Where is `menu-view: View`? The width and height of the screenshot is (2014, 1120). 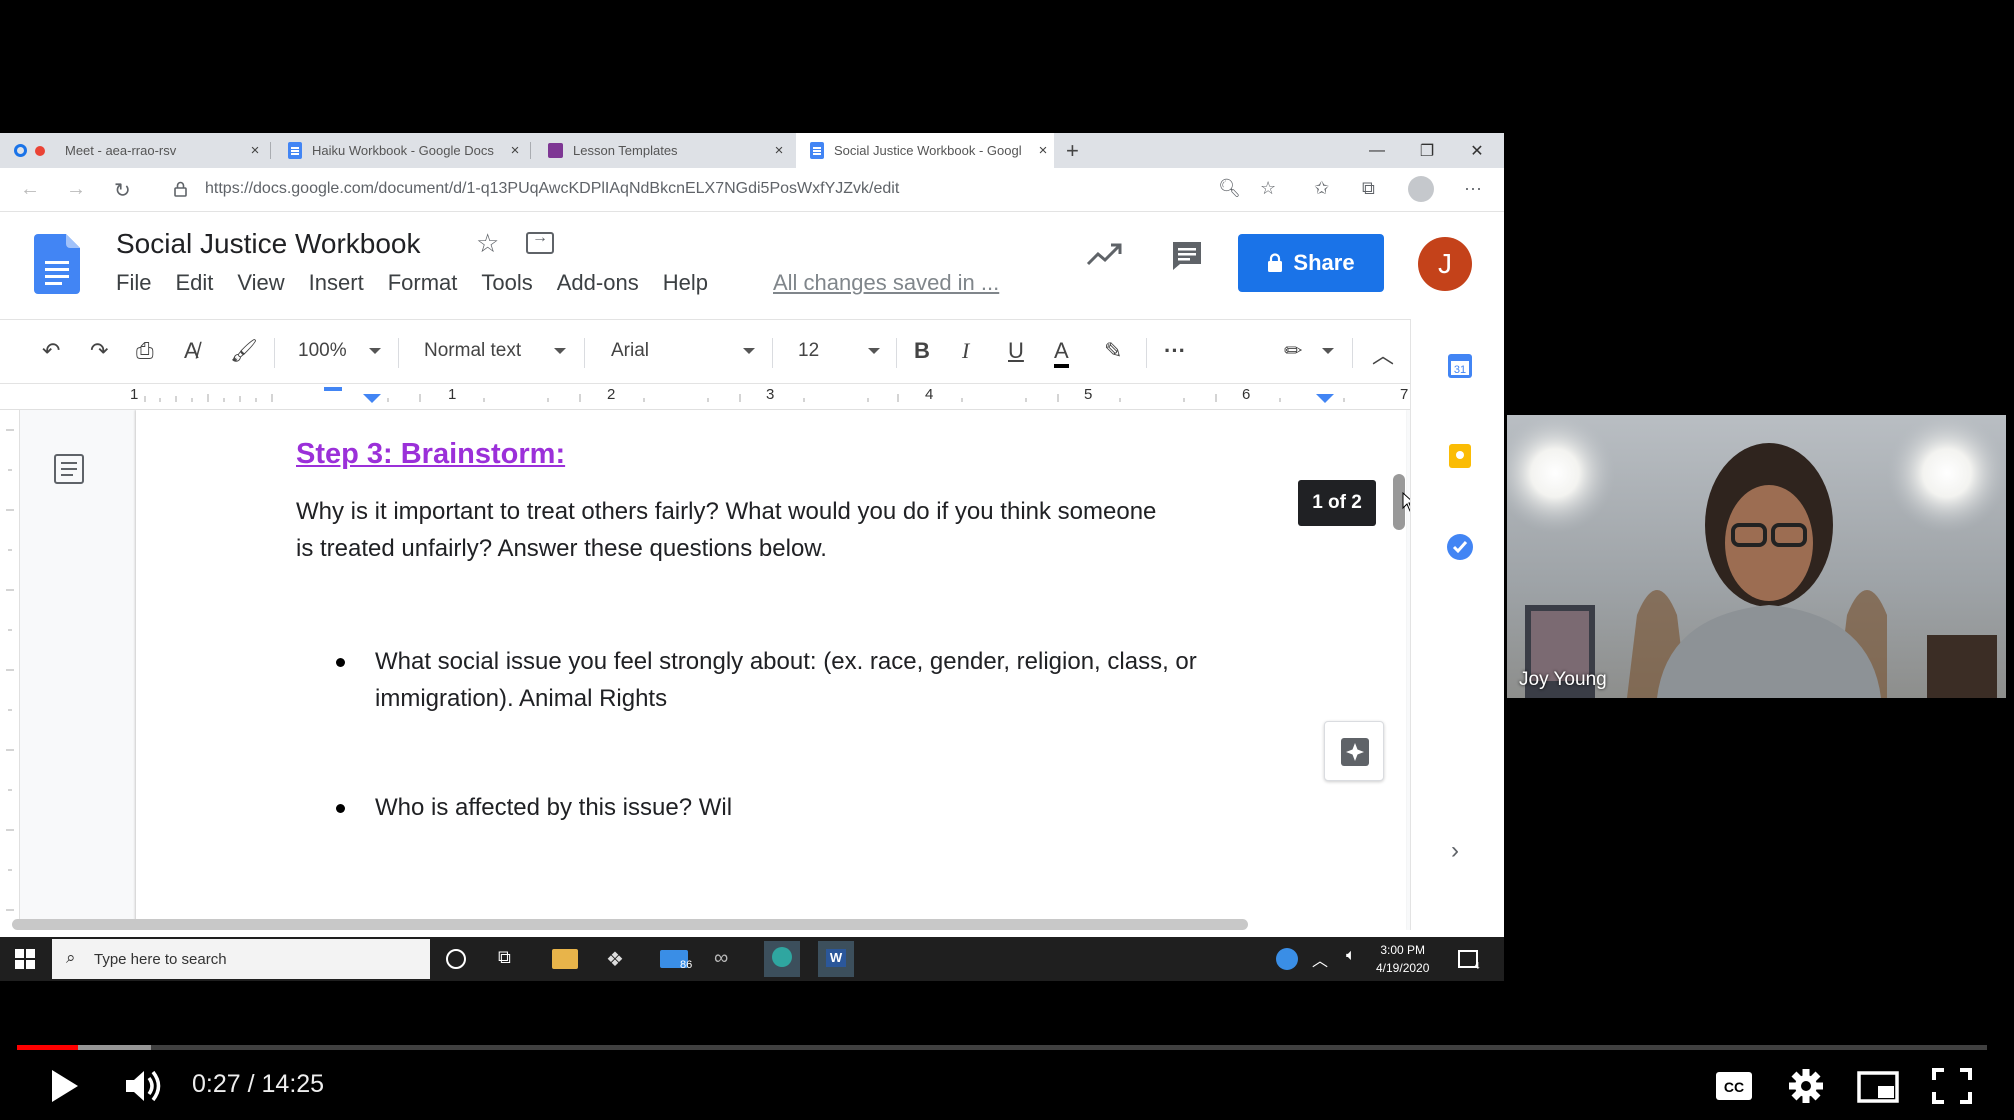 menu-view: View is located at coordinates (260, 283).